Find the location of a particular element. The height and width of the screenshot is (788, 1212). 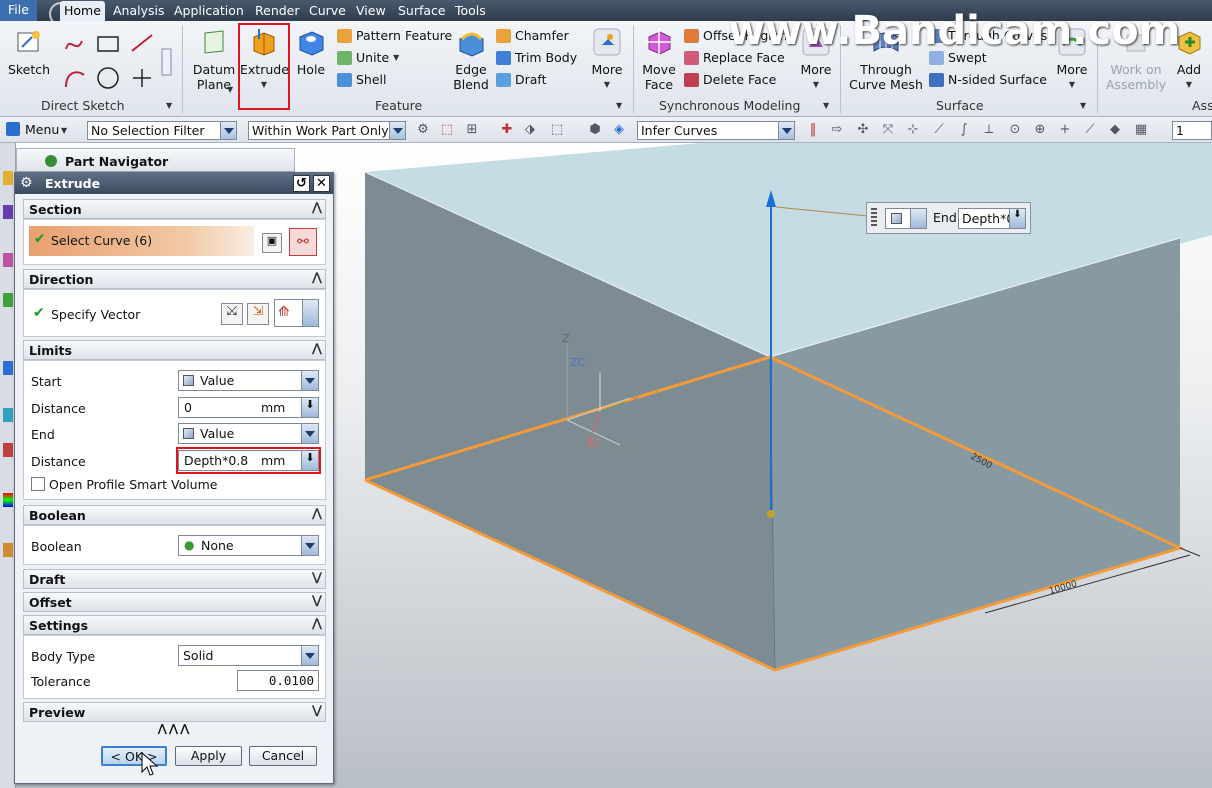

select-feature-icon: ⬚ is located at coordinates (447, 130).